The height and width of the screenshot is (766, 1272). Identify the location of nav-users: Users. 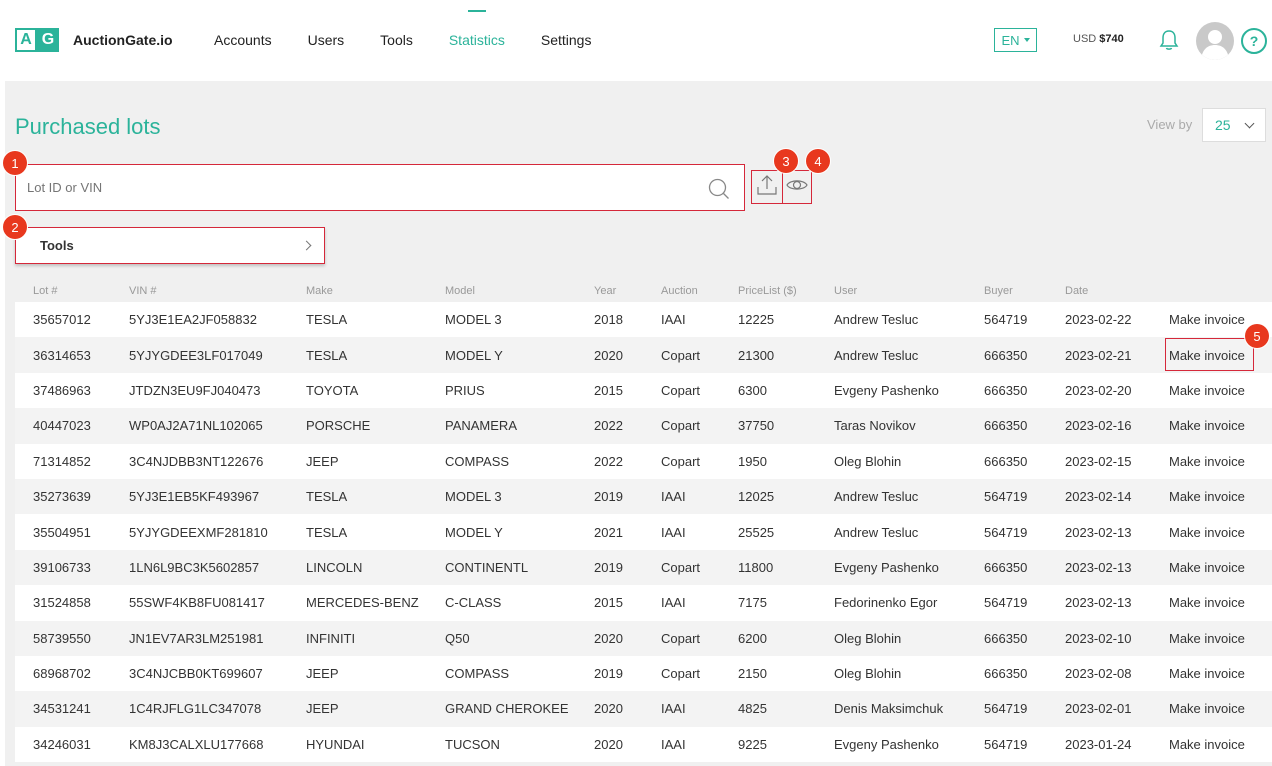
(326, 40).